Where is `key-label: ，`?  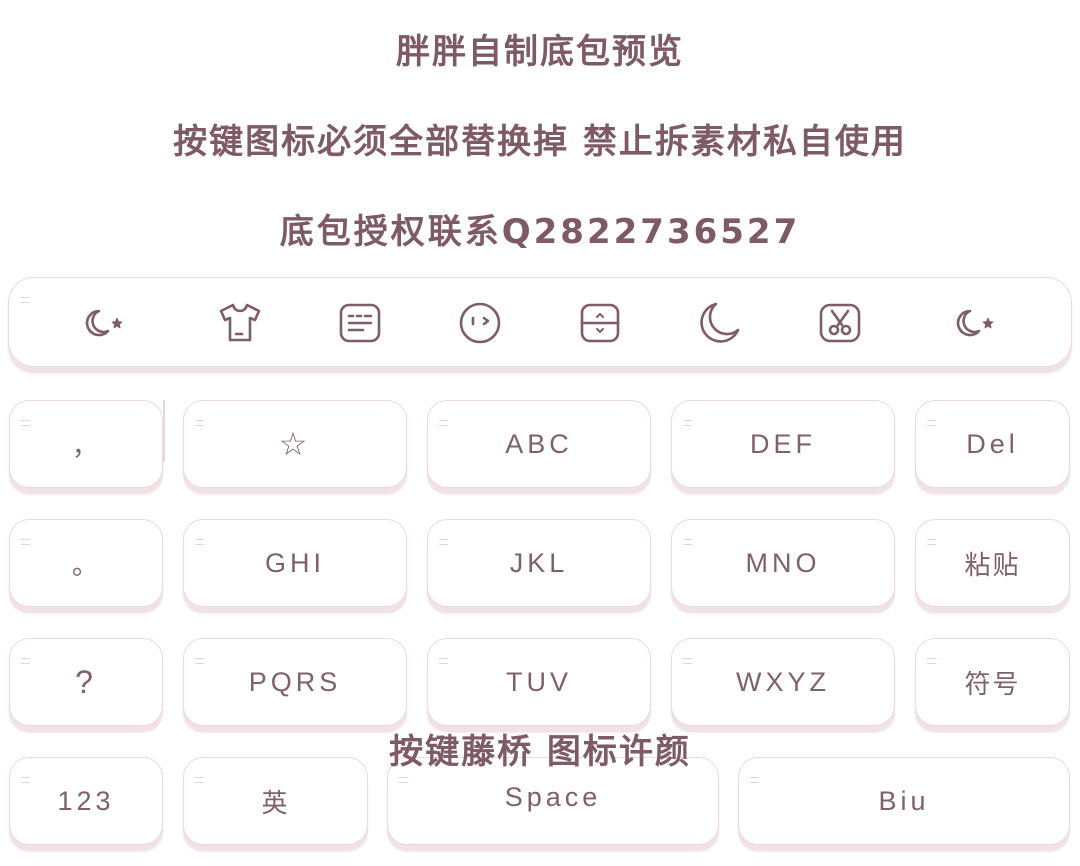
key-label: ， is located at coordinates (85, 446).